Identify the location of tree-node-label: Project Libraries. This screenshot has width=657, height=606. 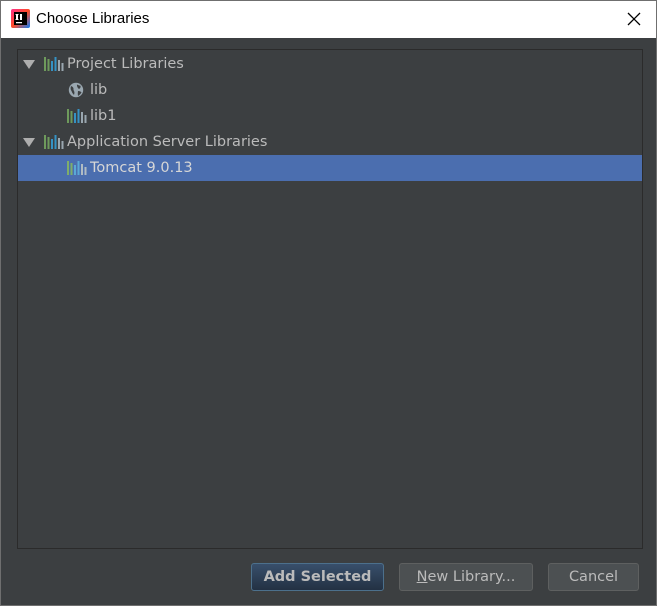
(125, 64).